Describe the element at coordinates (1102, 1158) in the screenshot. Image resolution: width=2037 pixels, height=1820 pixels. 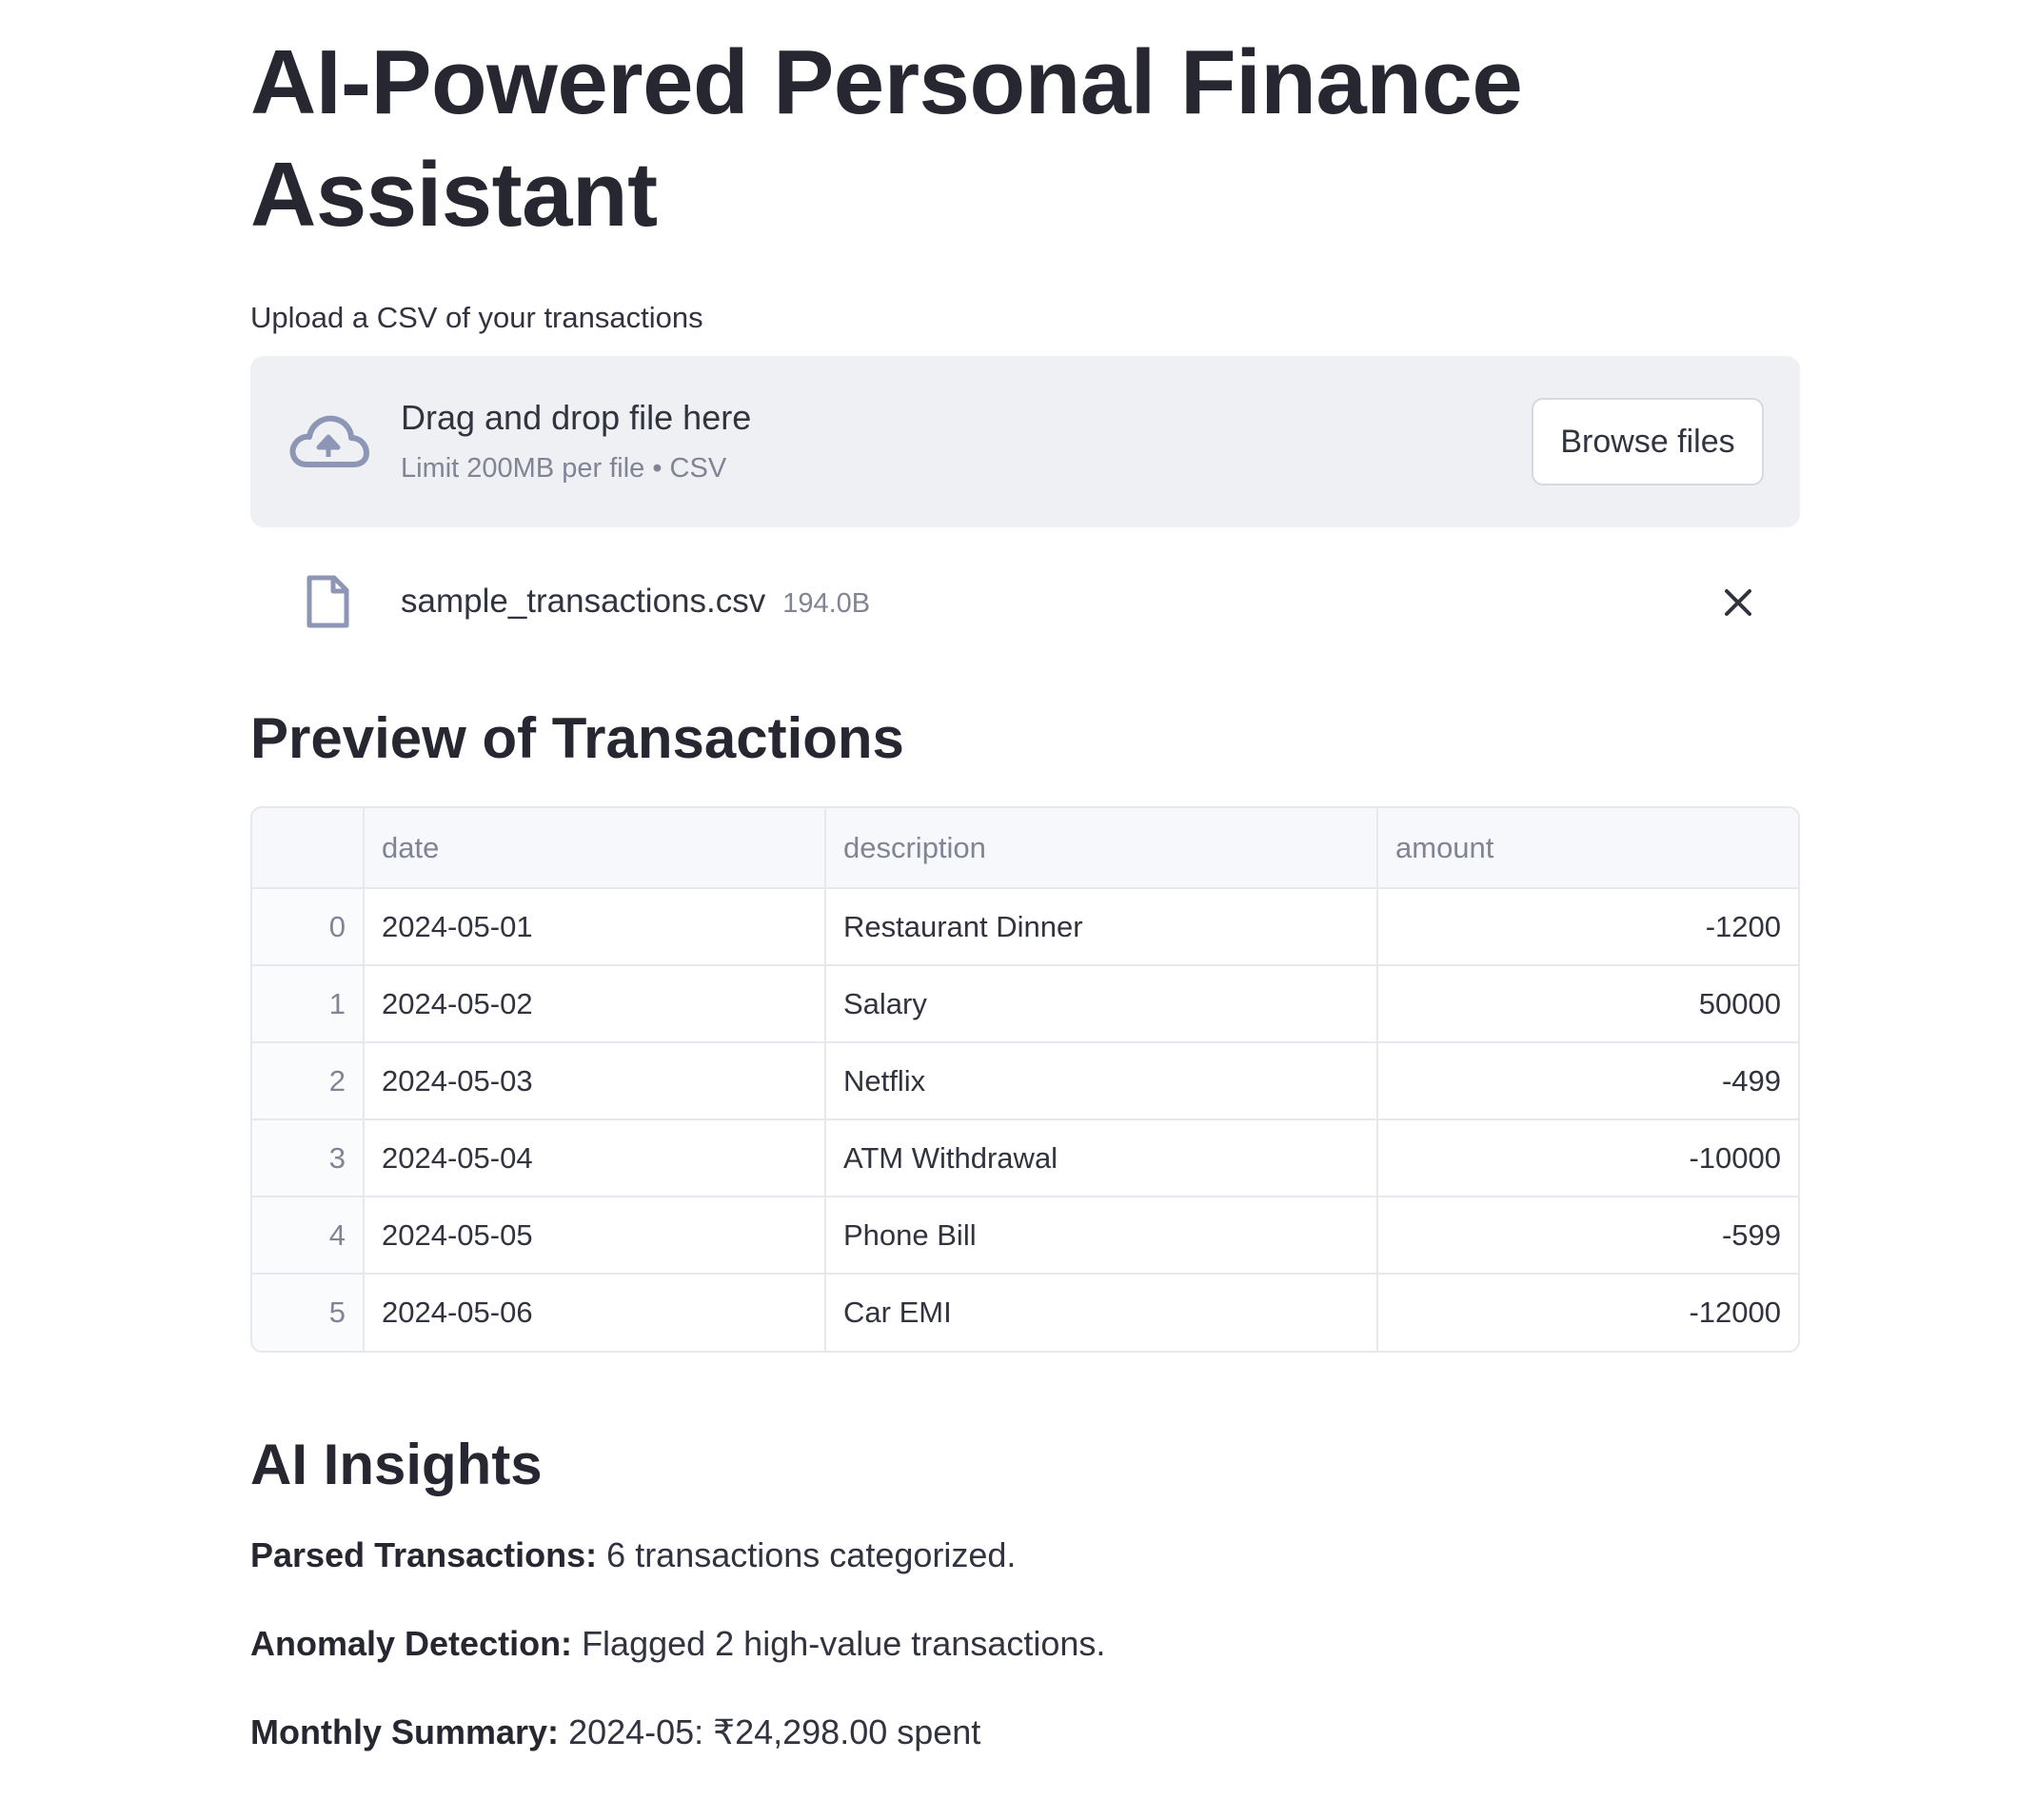
I see `cell-description: ATM Withdrawal` at that location.